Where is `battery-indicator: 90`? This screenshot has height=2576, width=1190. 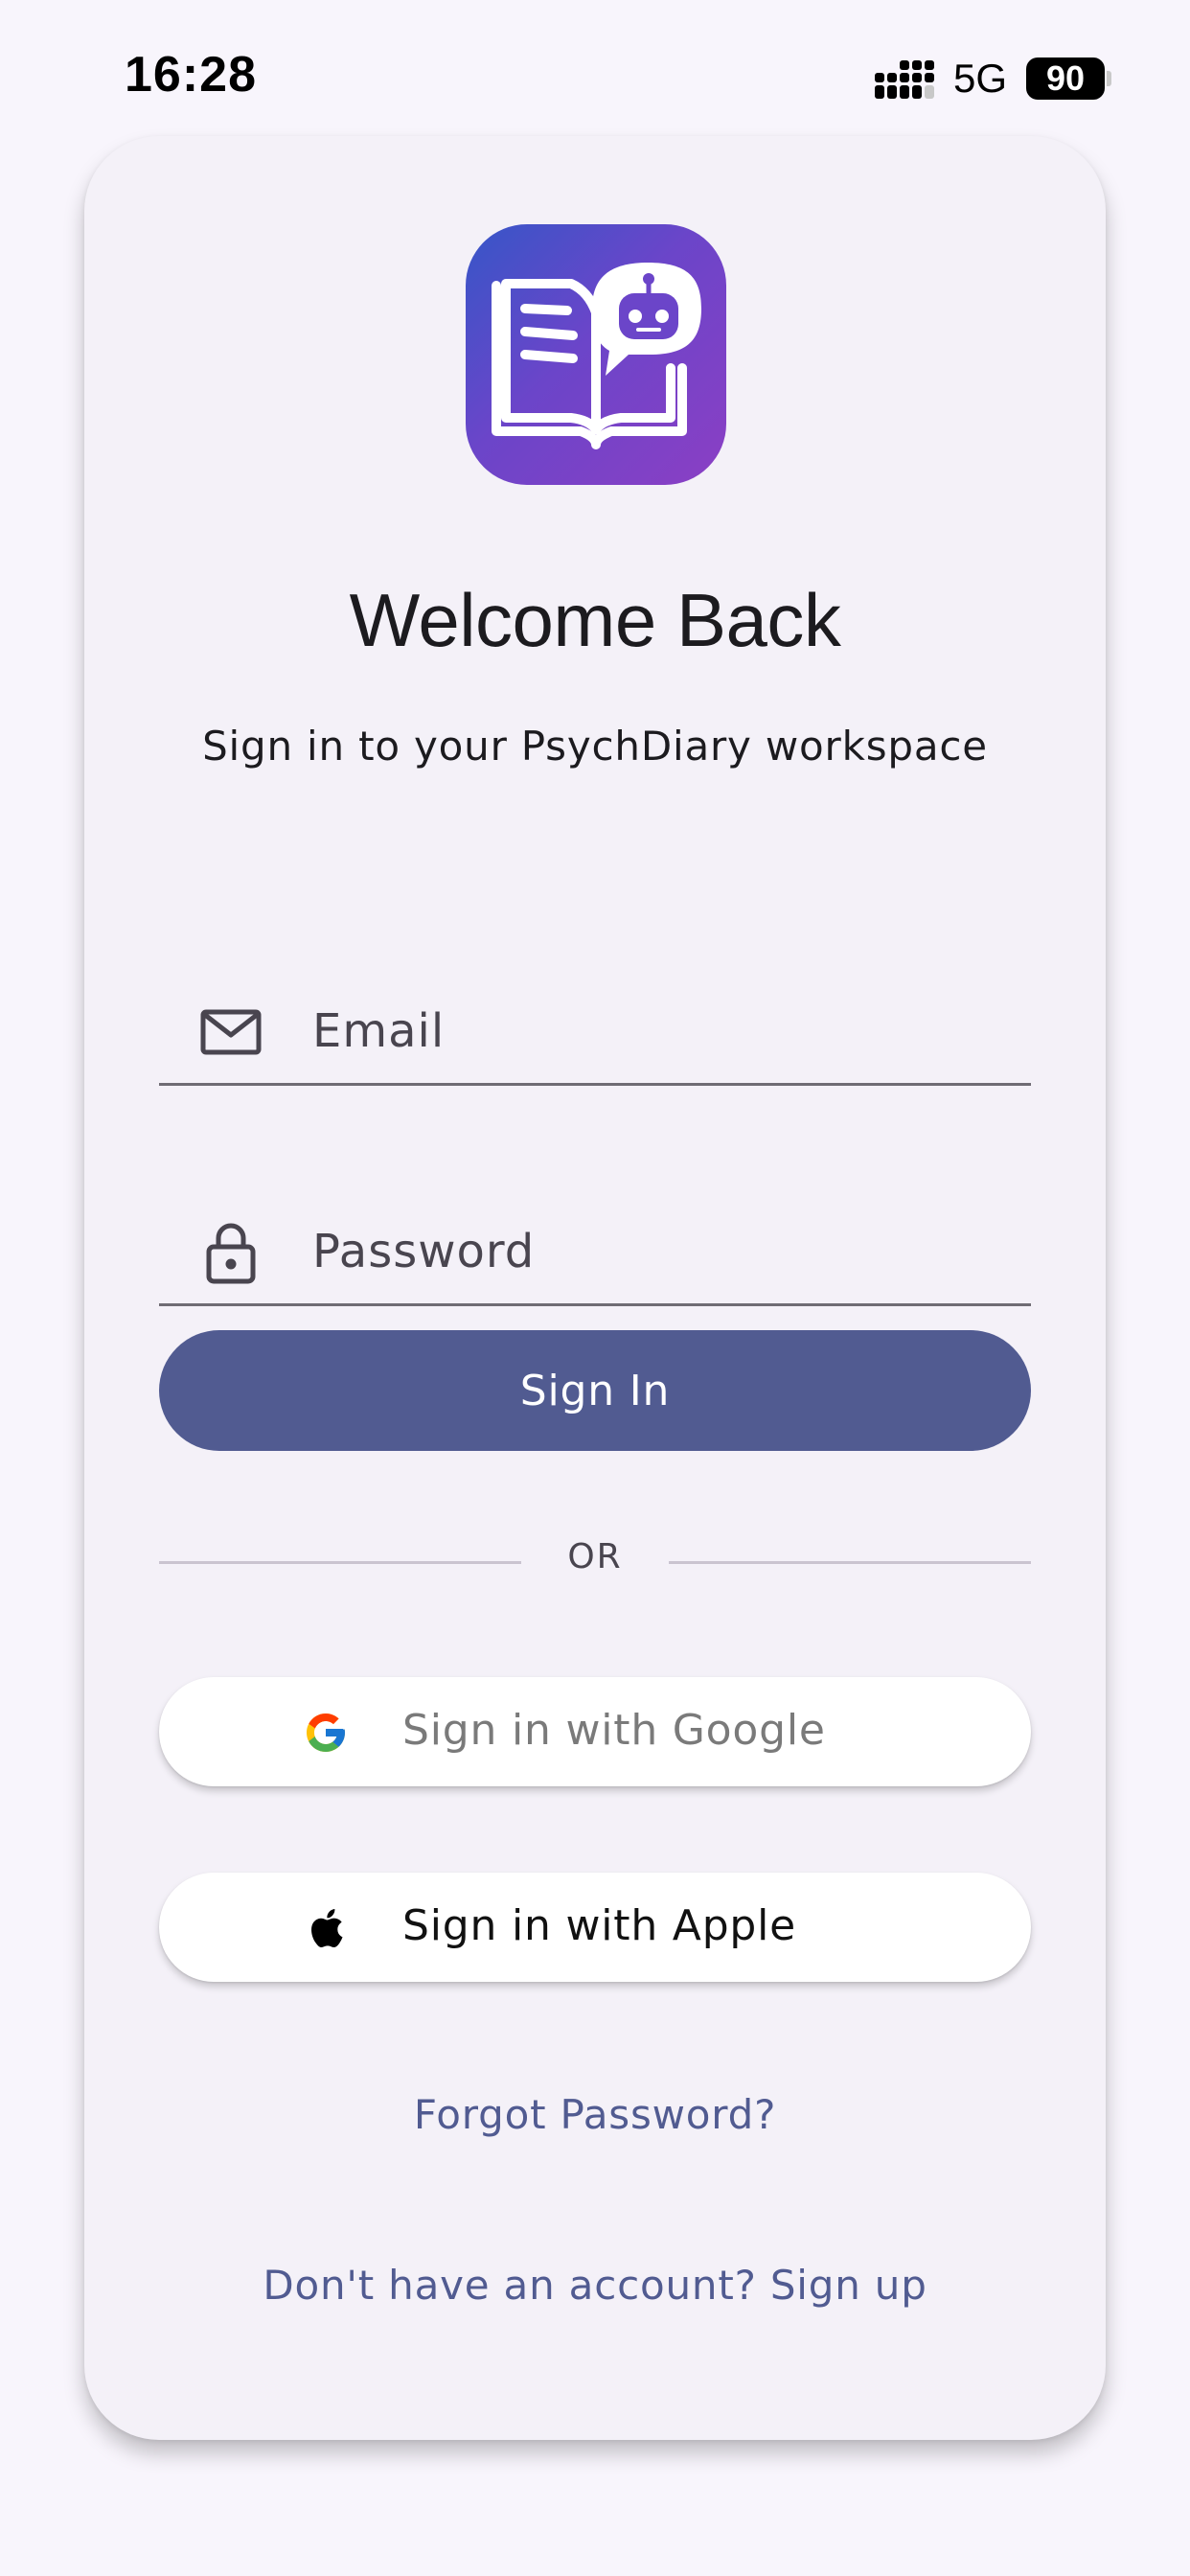 battery-indicator: 90 is located at coordinates (1069, 79).